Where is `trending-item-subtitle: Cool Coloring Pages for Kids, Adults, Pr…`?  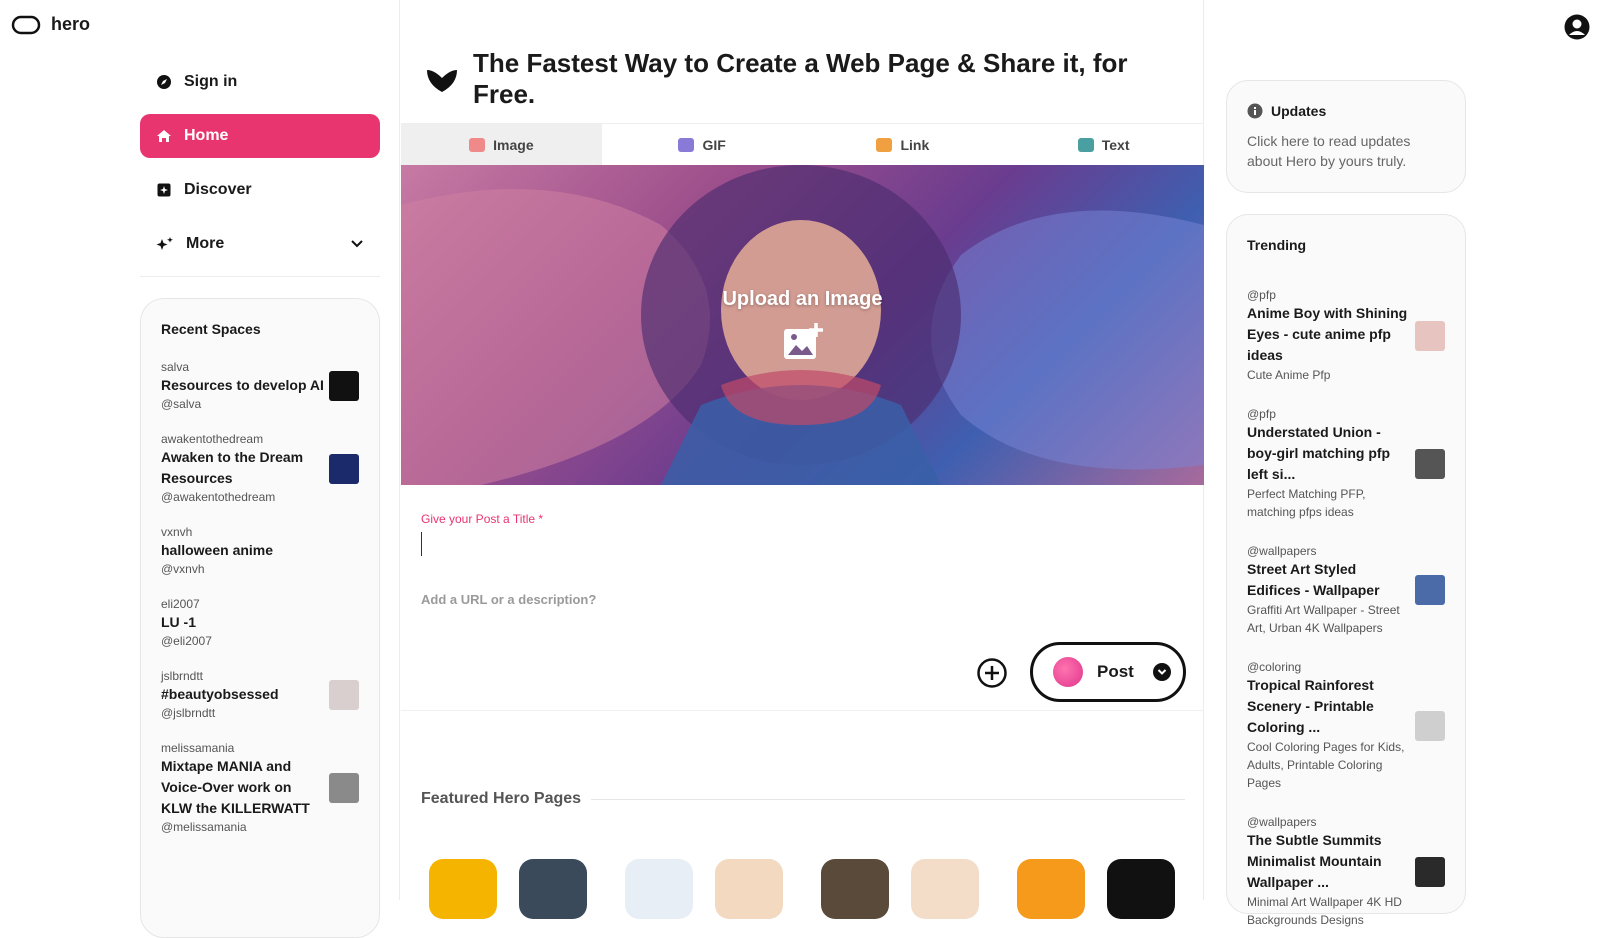
trending-item-subtitle: Cool Coloring Pages for Kids, Adults, Pr… is located at coordinates (1326, 765).